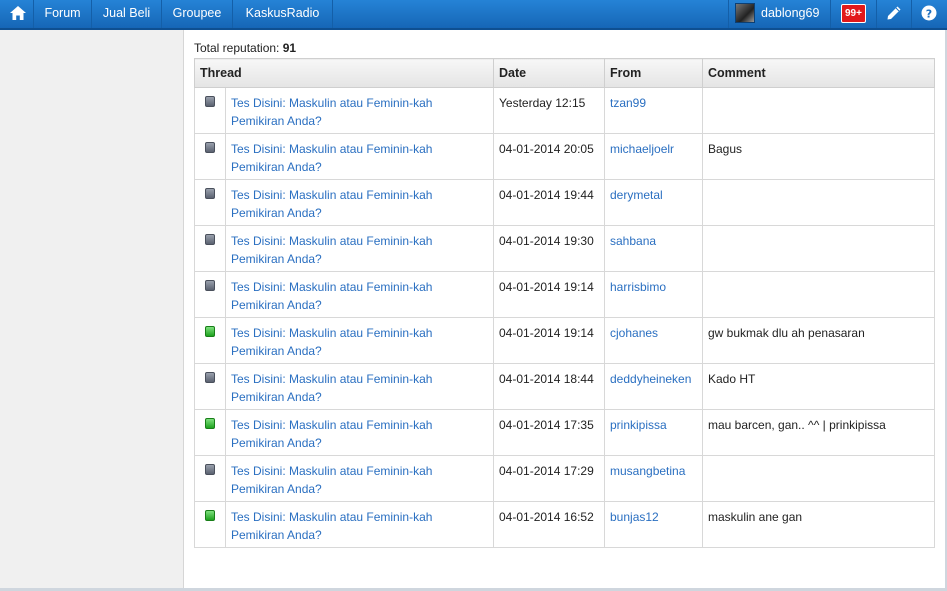 The height and width of the screenshot is (591, 947). Describe the element at coordinates (638, 425) in the screenshot. I see `user-link: prinkipissa` at that location.